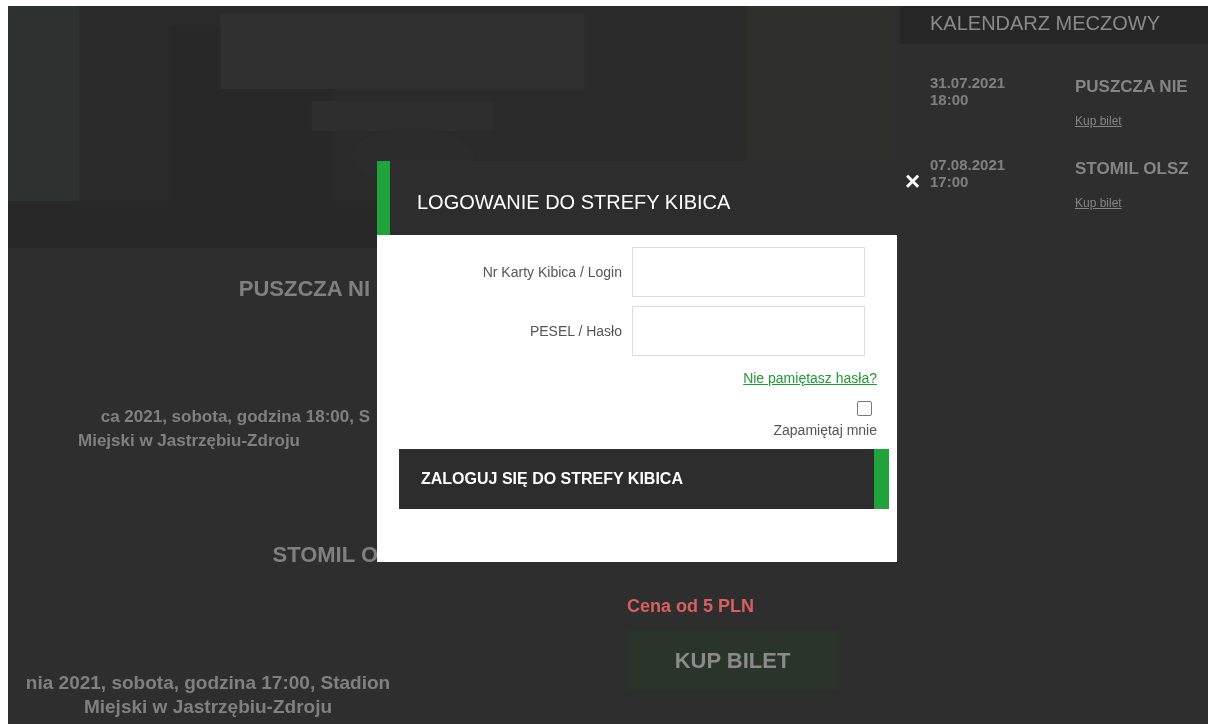 The width and height of the screenshot is (1208, 724). I want to click on match-date: 31.07.2021 18:00, so click(968, 92).